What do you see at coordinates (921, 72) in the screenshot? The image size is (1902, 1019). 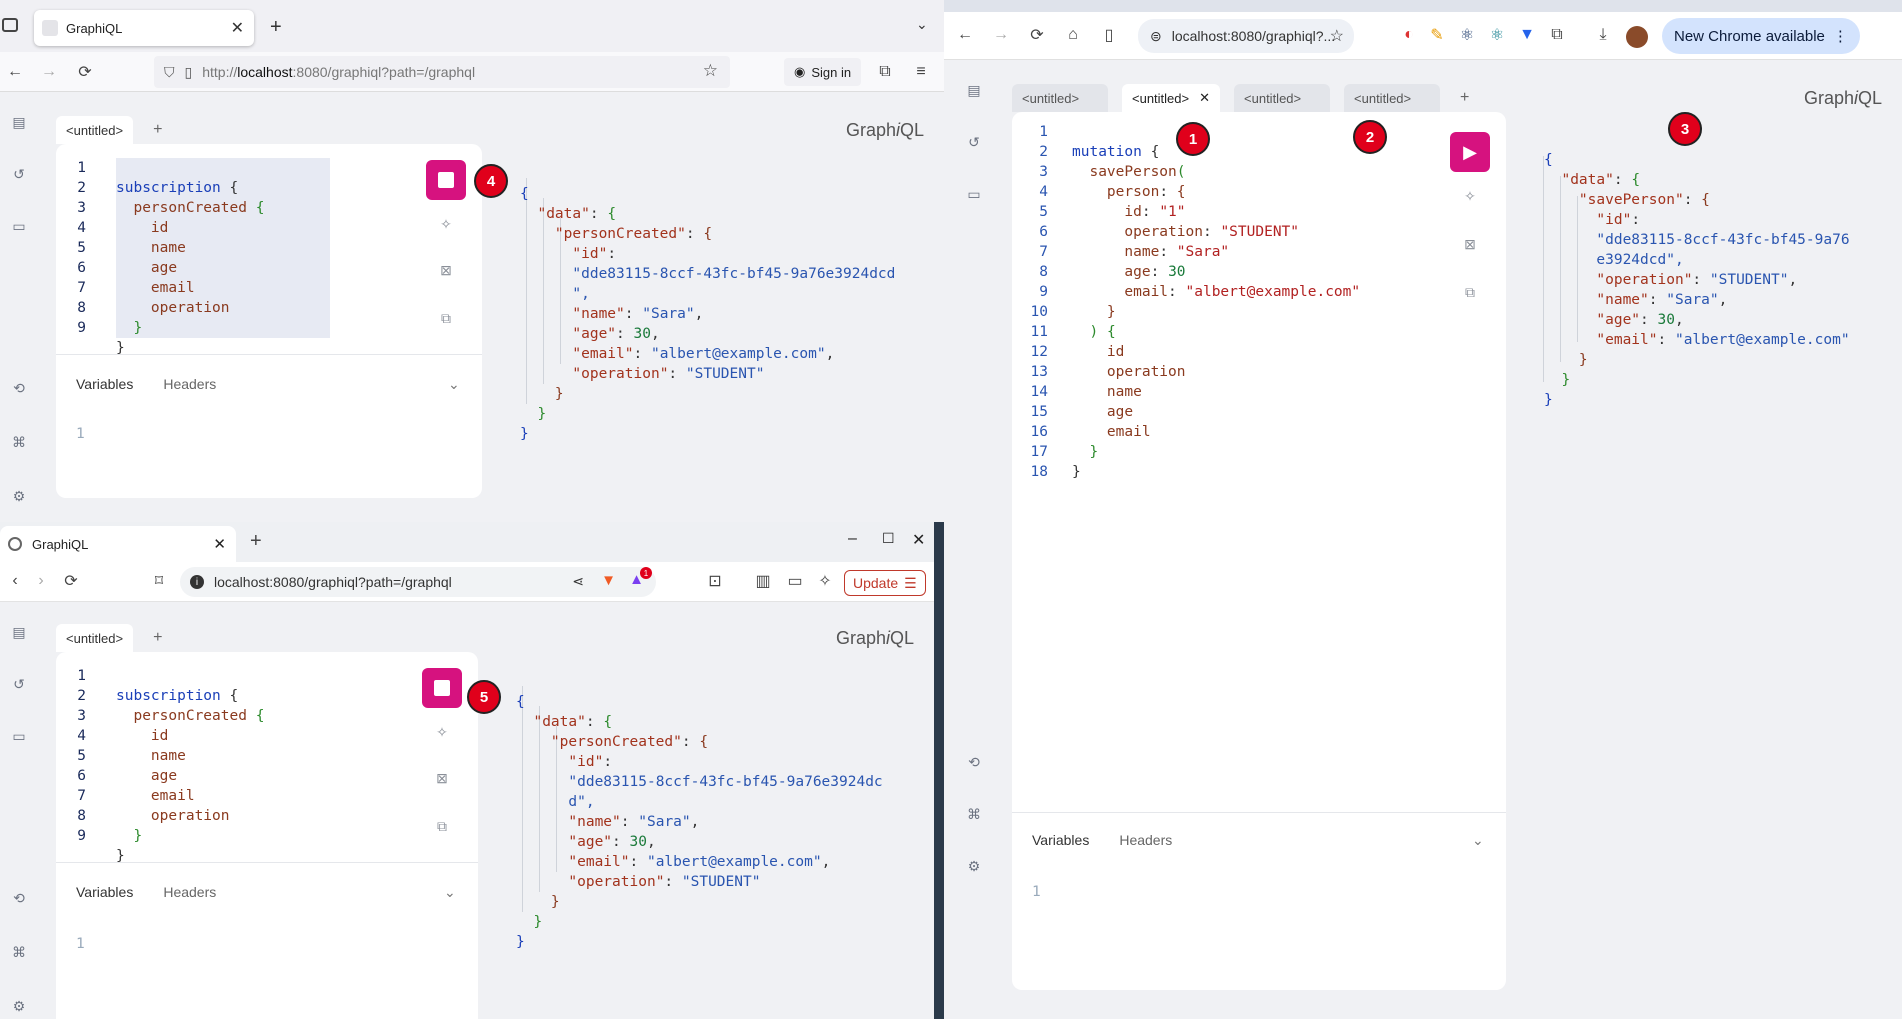 I see `menu-icon: ≡` at bounding box center [921, 72].